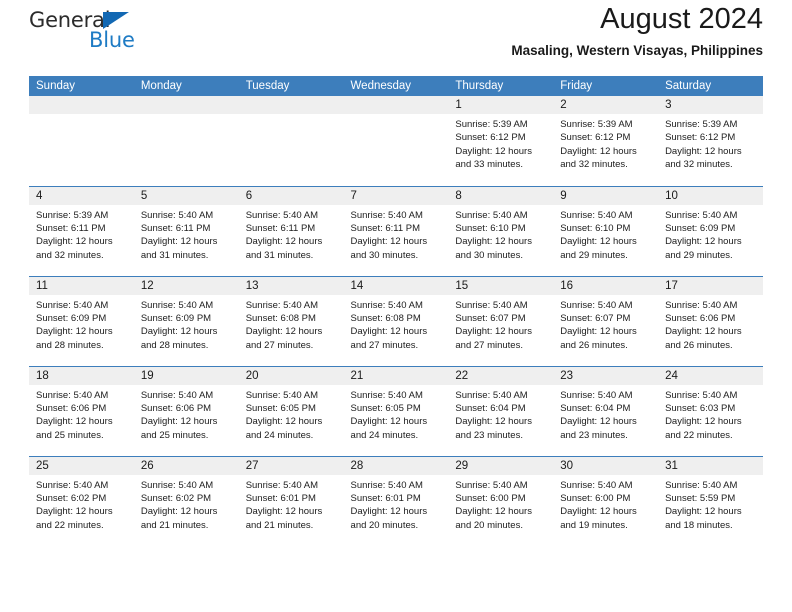  I want to click on weekday-header-friday: Friday, so click(606, 86).